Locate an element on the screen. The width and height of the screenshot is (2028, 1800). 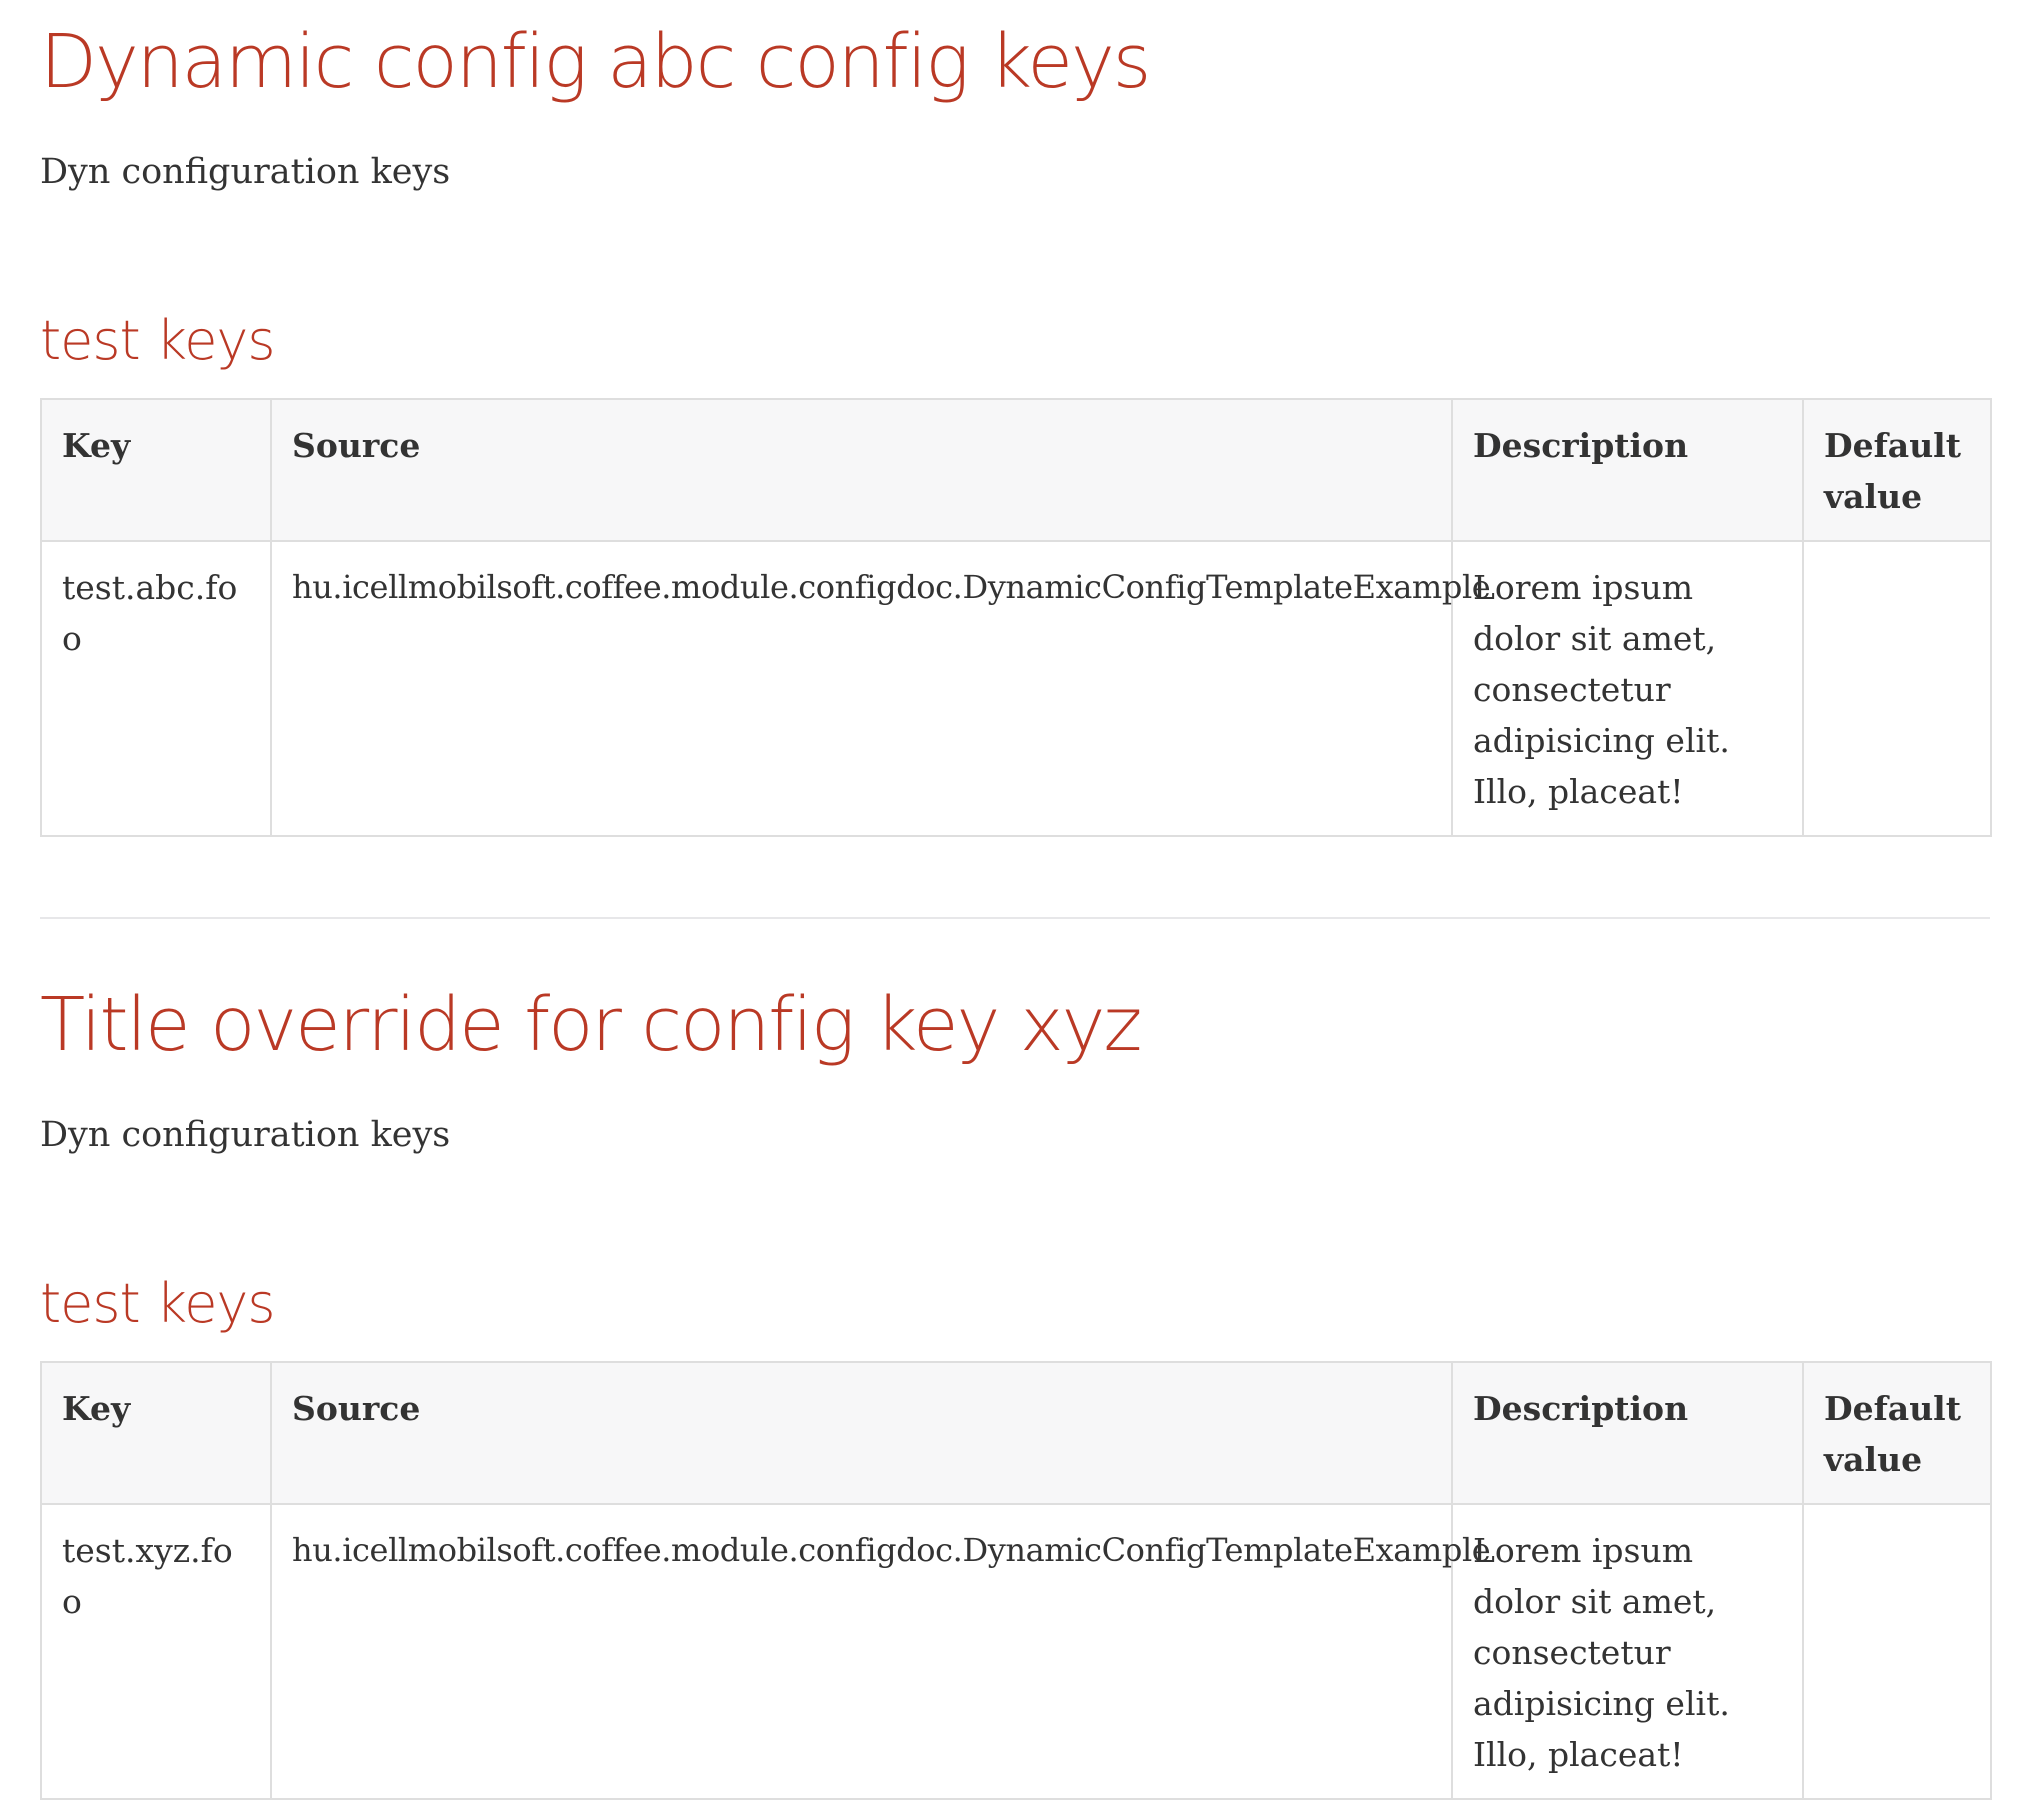
cell-key: test.xyz.foo is located at coordinates (156, 1651).